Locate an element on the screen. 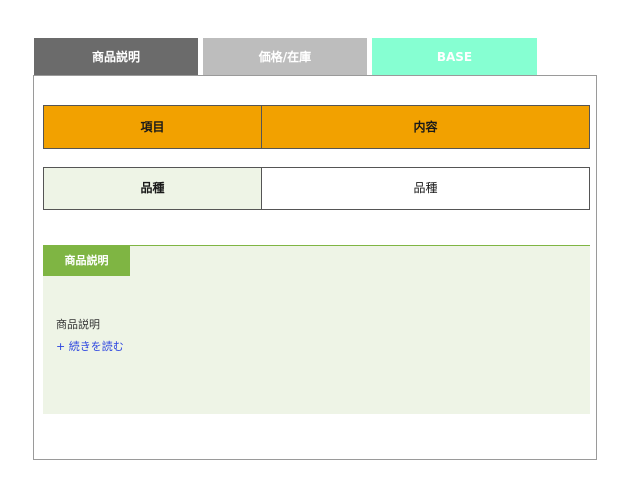  tab-base: BASE is located at coordinates (454, 57).